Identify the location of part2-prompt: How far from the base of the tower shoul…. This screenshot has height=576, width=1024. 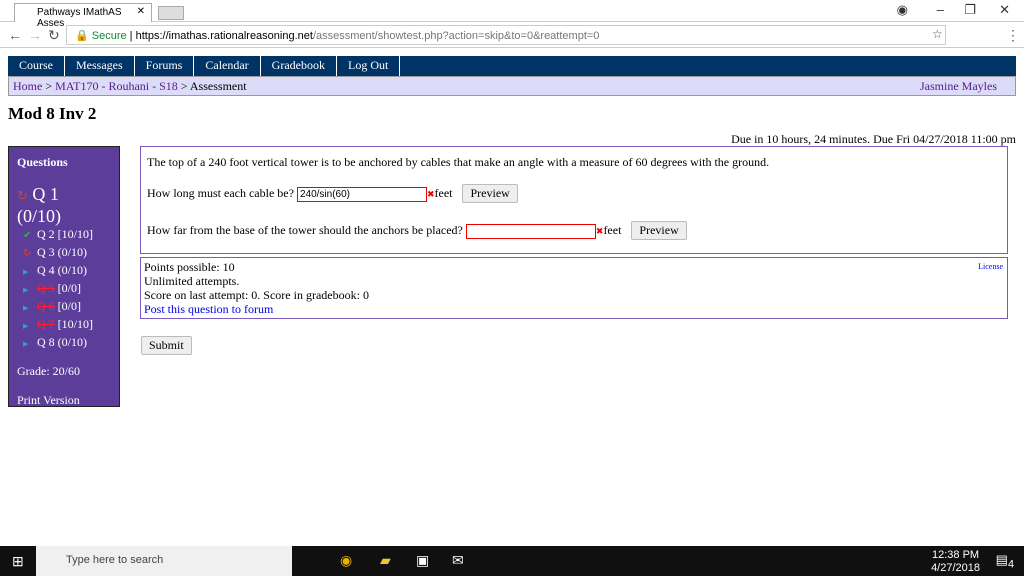
(305, 230).